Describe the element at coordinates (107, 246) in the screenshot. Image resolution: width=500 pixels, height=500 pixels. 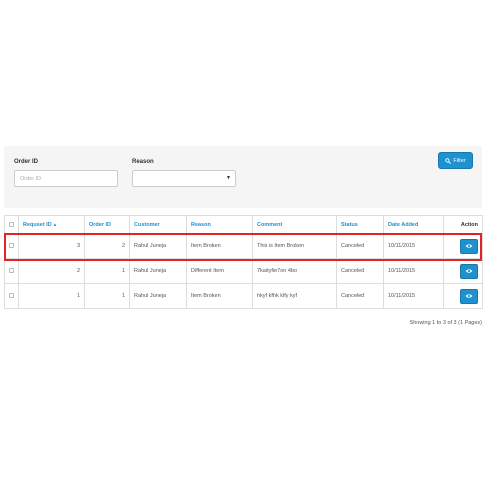
I see `order-id-cell: 2` at that location.